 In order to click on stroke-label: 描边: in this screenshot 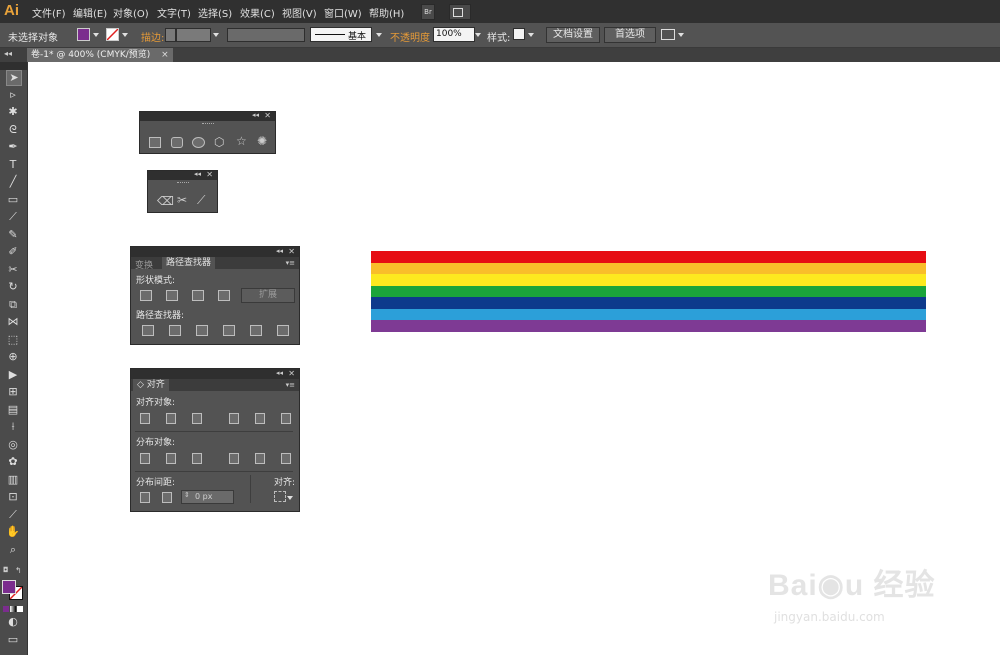, I will do `click(152, 36)`.